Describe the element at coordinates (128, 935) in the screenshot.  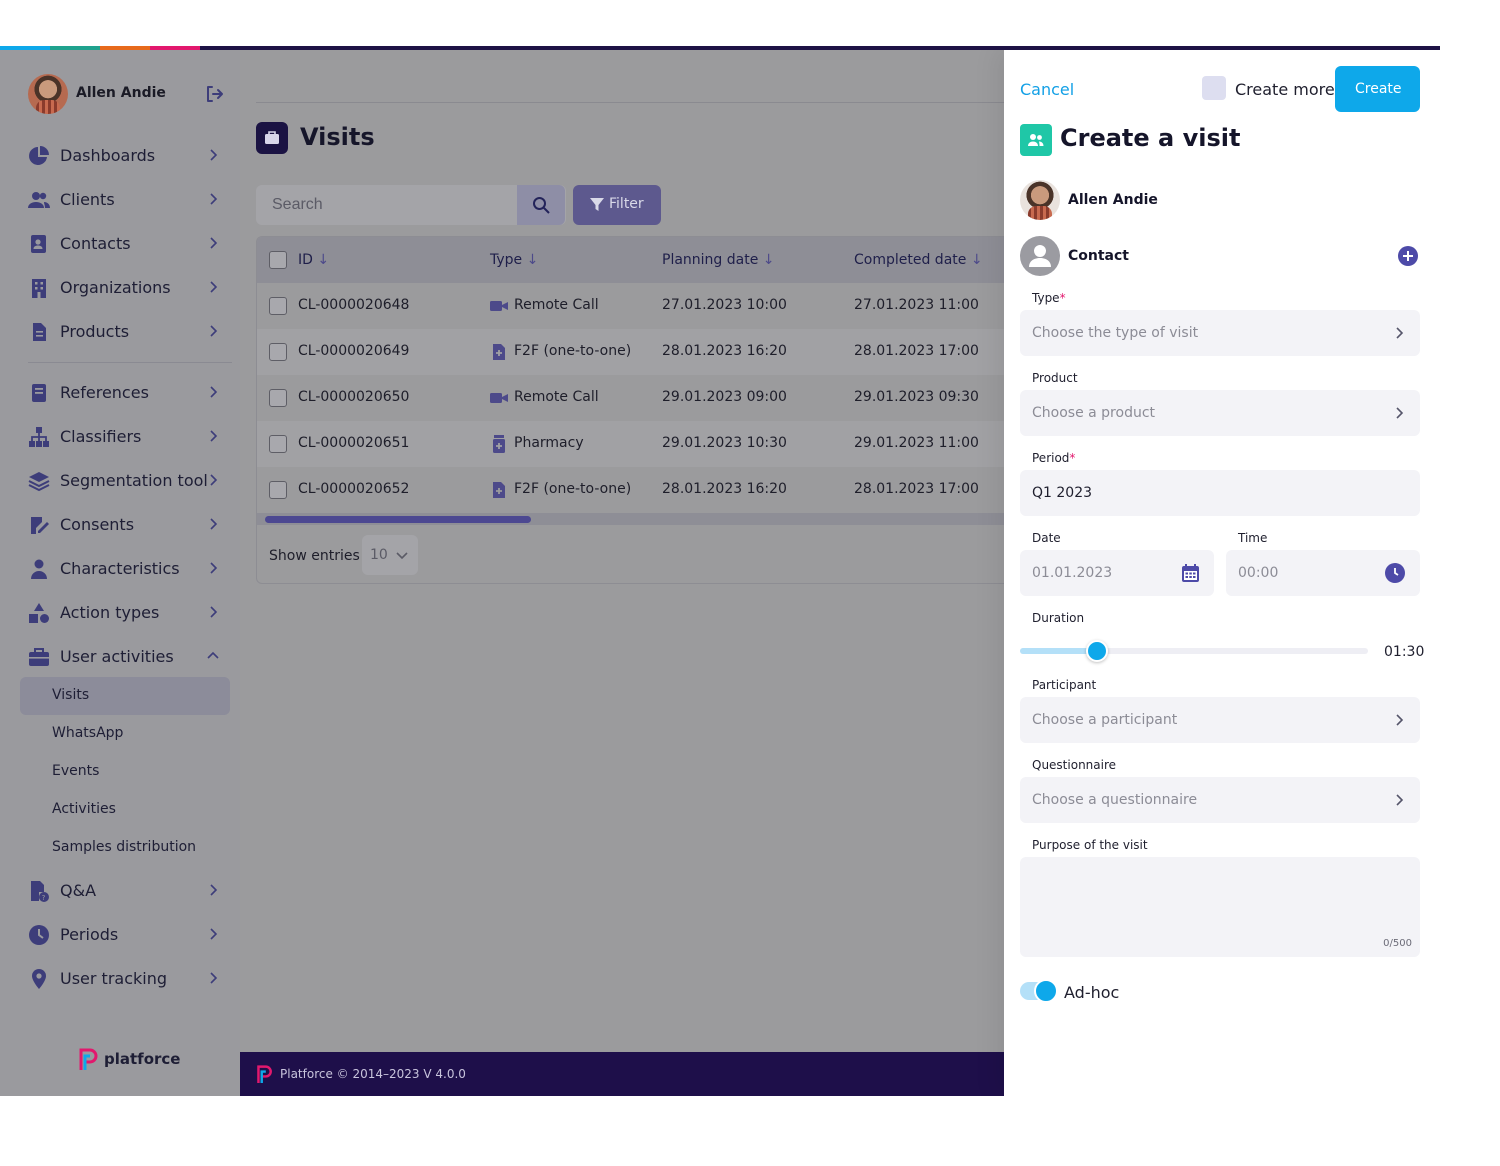
I see `sidebar-item-periods: Periods` at that location.